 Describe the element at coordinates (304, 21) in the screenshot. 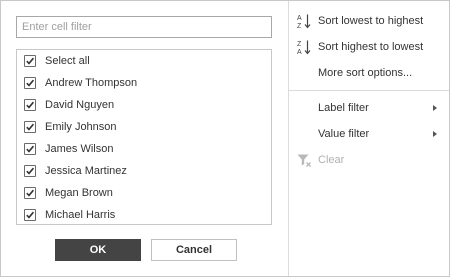

I see `sort-ascending-icon: A Z` at that location.